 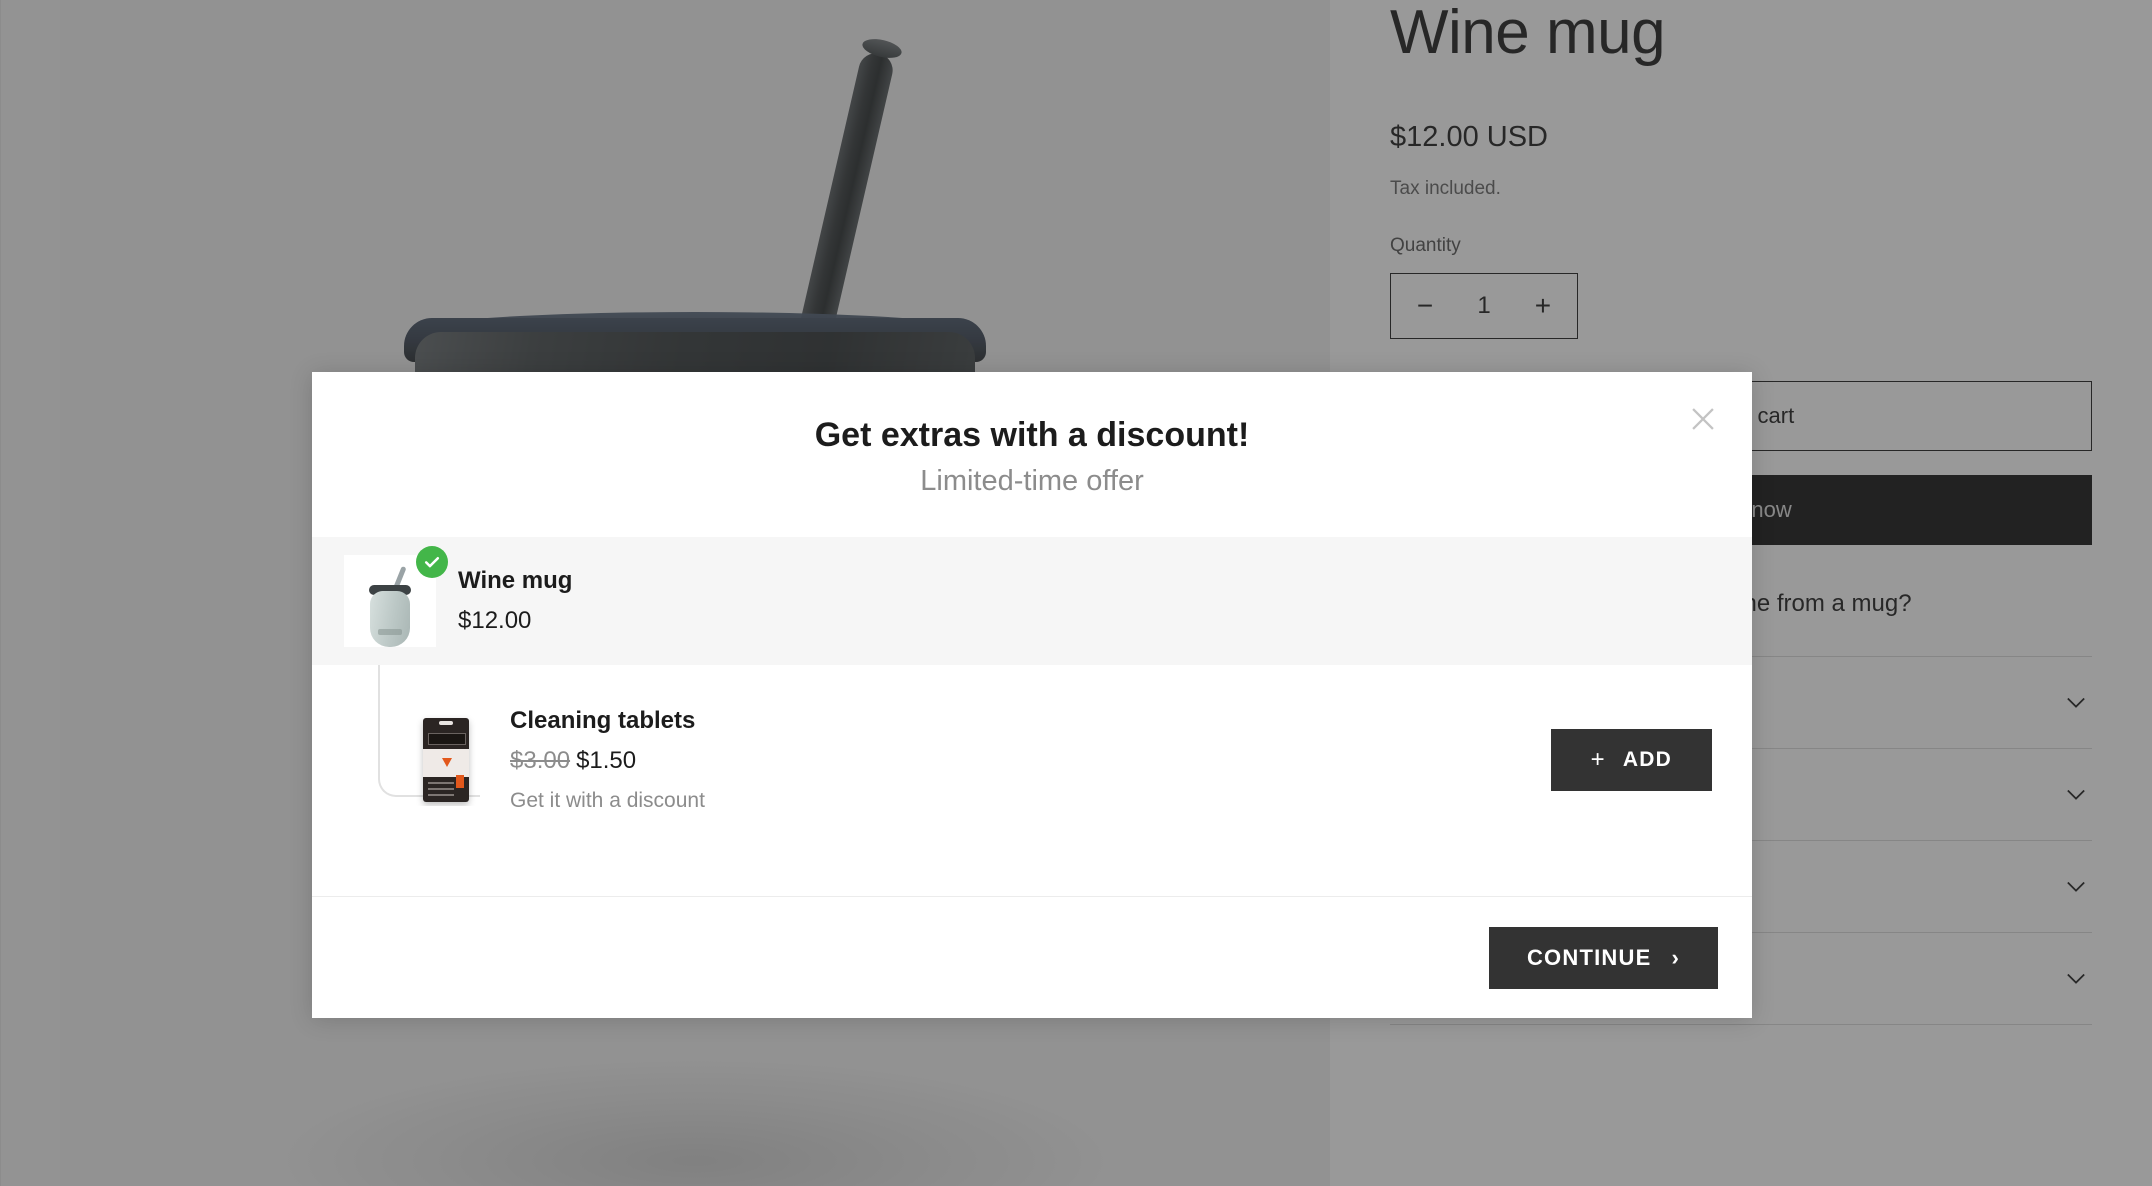 I want to click on wine-mug-illustration, so click(x=390, y=606).